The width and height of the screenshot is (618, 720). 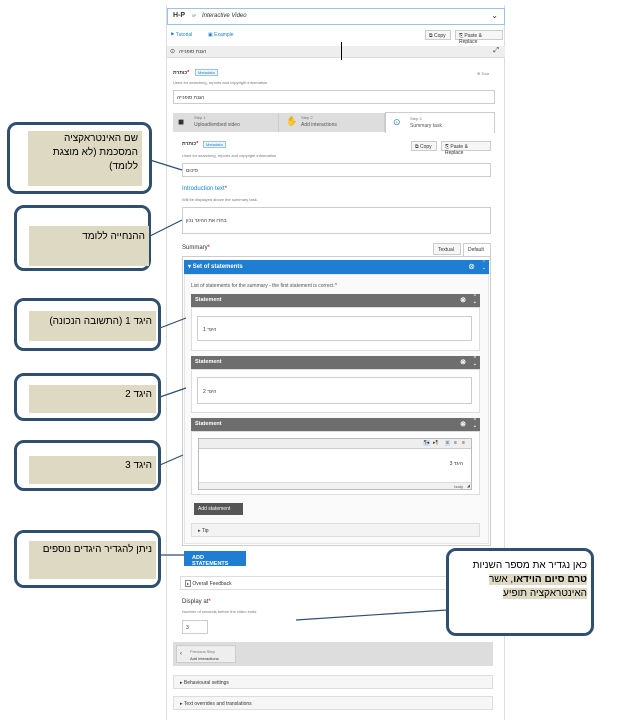 I want to click on callout-add-statements: ניתן להגדיר היגדים נוספים, so click(x=87, y=559).